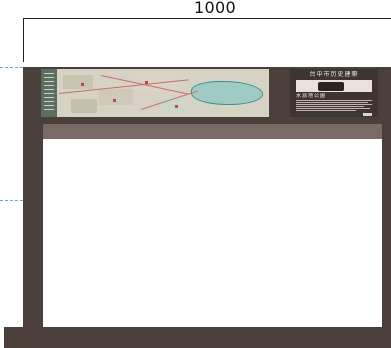 This screenshot has height=348, width=391. Describe the element at coordinates (212, 131) in the screenshot. I see `crossbeam-inner-panel` at that location.